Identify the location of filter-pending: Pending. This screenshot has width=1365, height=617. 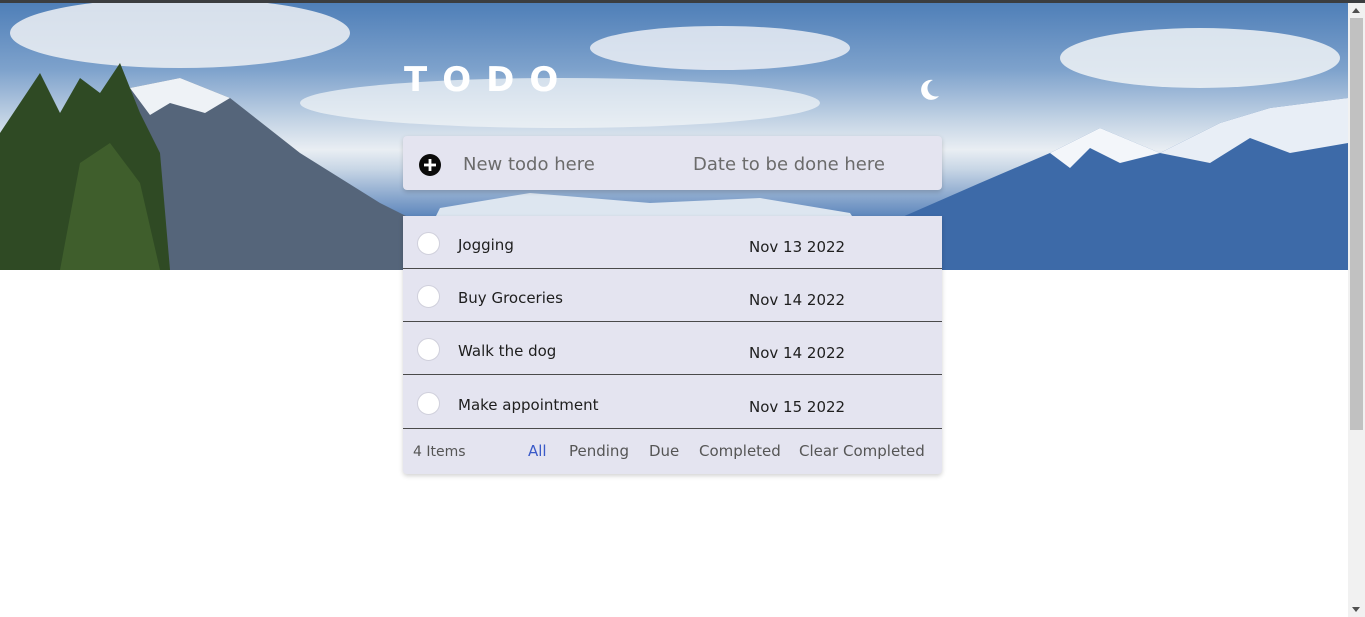
(599, 451).